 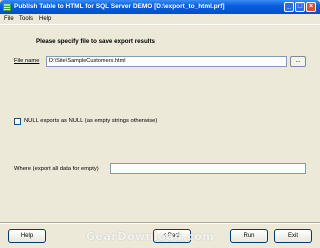 I want to click on exit-button: Exit, so click(x=293, y=236).